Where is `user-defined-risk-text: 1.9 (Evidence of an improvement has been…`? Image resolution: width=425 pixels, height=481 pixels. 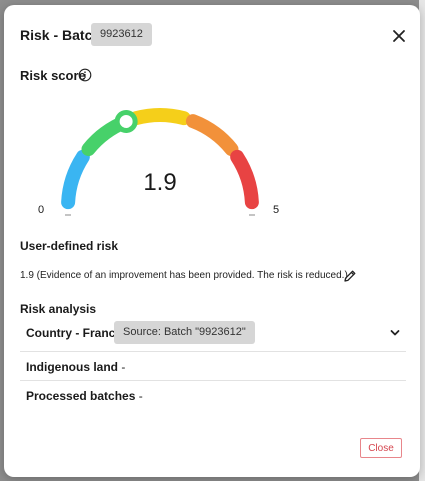
user-defined-risk-text: 1.9 (Evidence of an improvement has been… is located at coordinates (184, 275).